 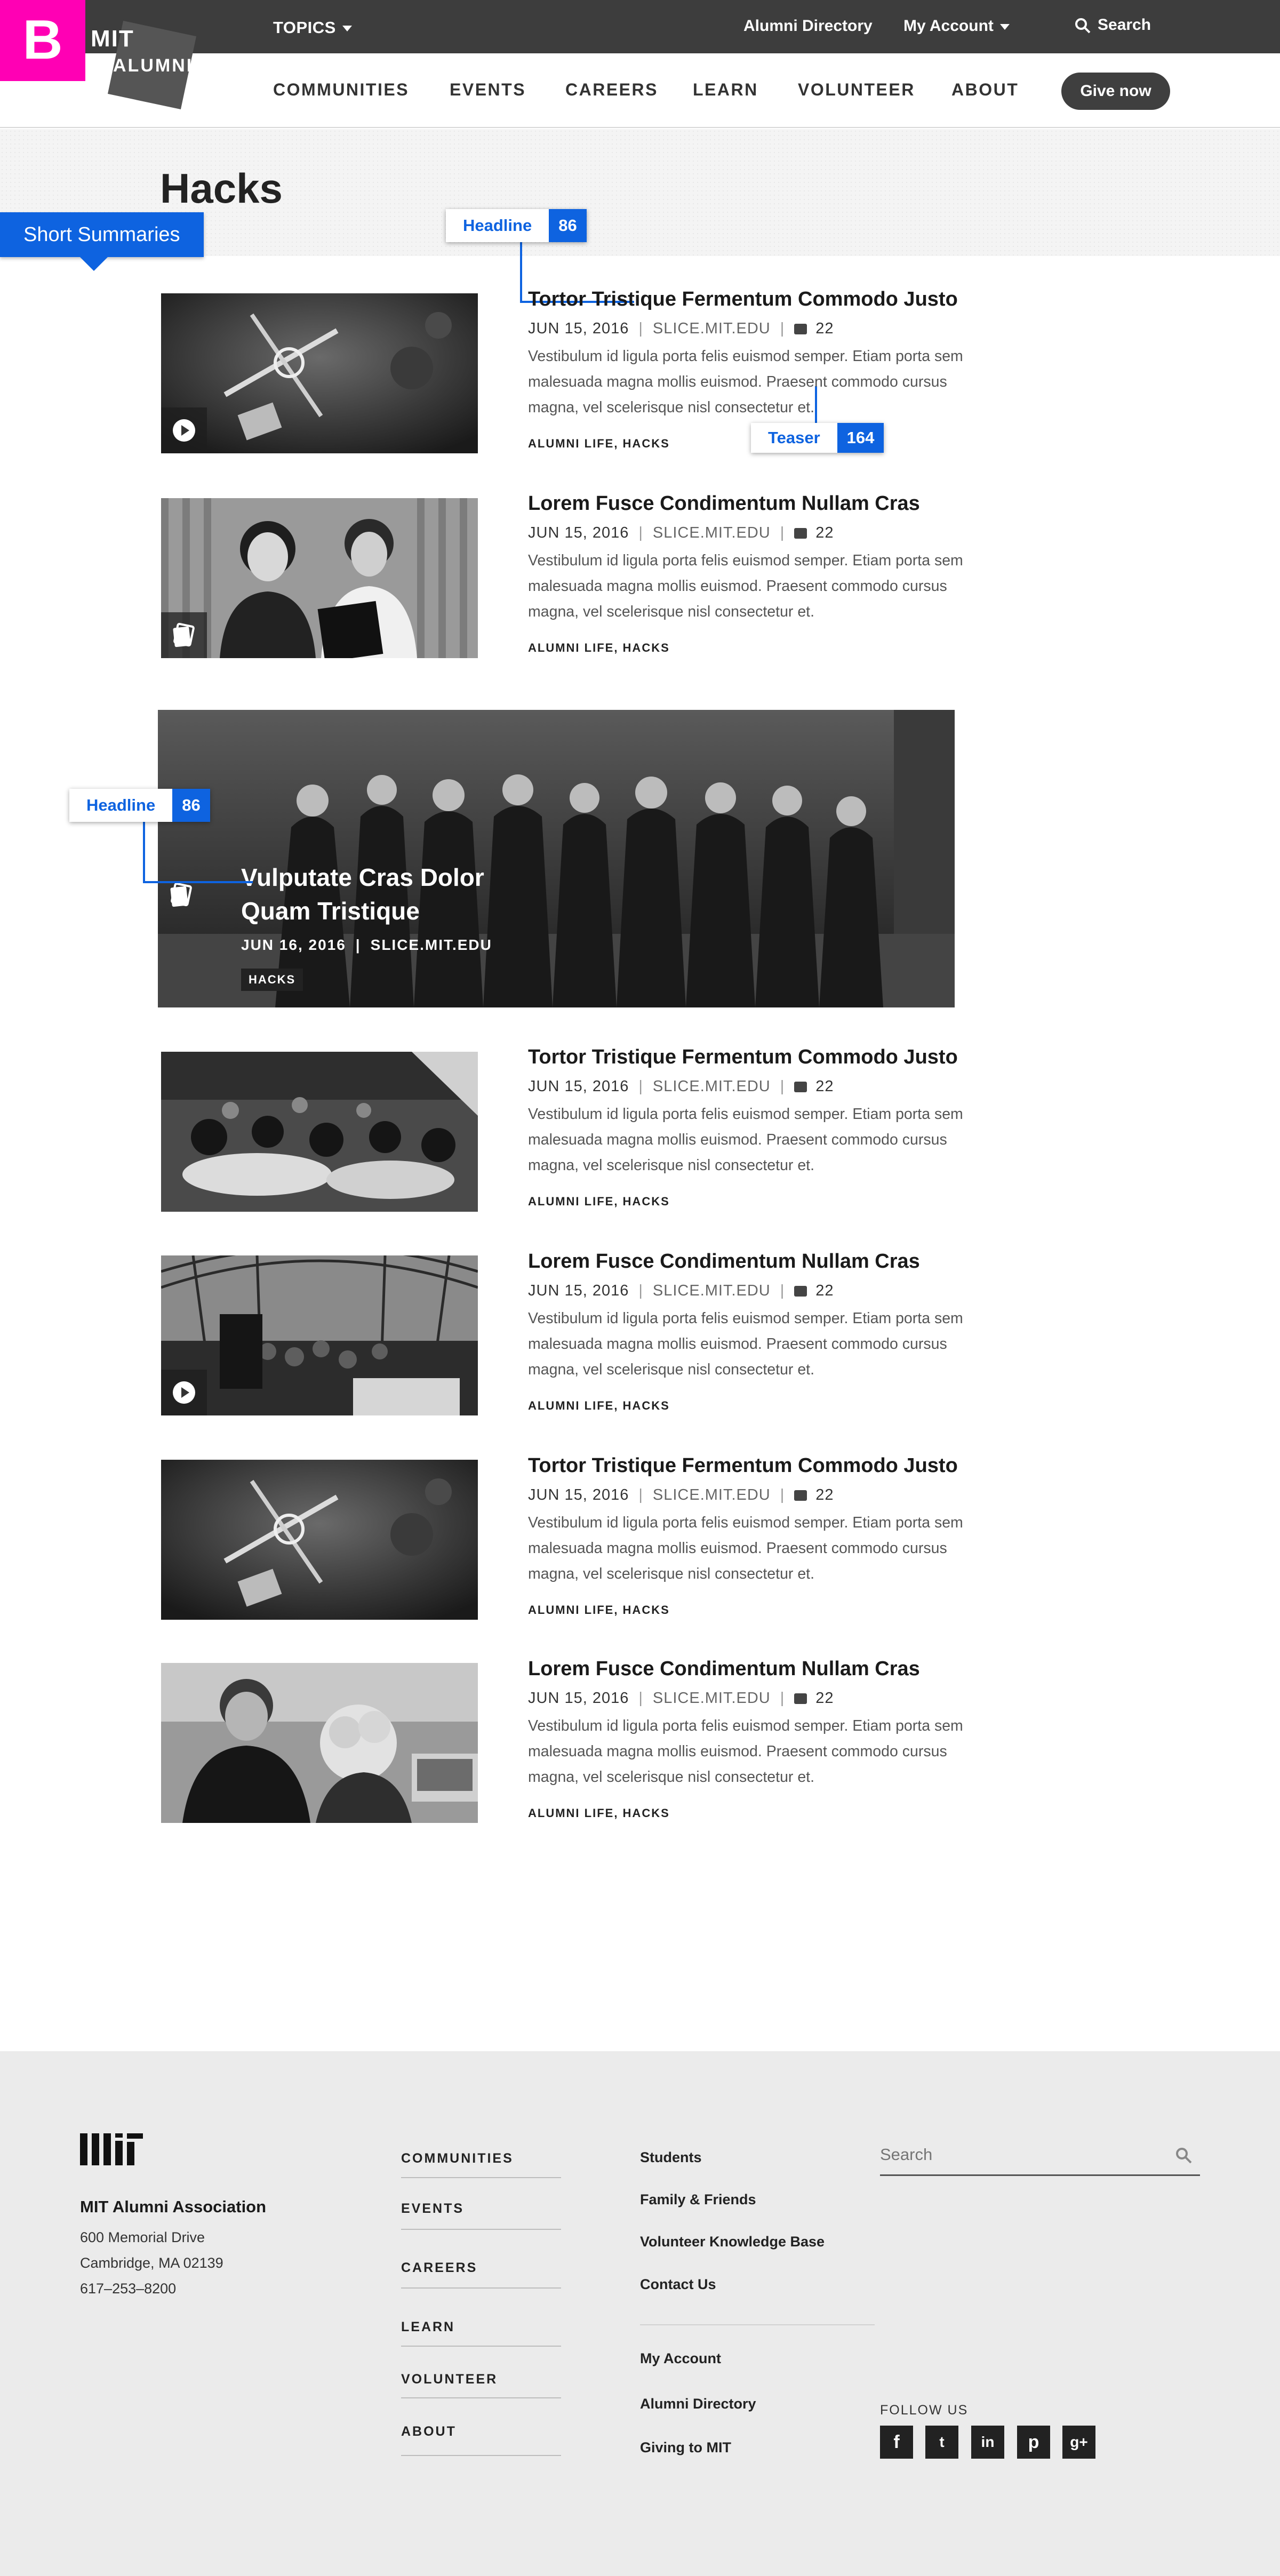 I want to click on nav-communities: COMMUNITIES, so click(x=341, y=90).